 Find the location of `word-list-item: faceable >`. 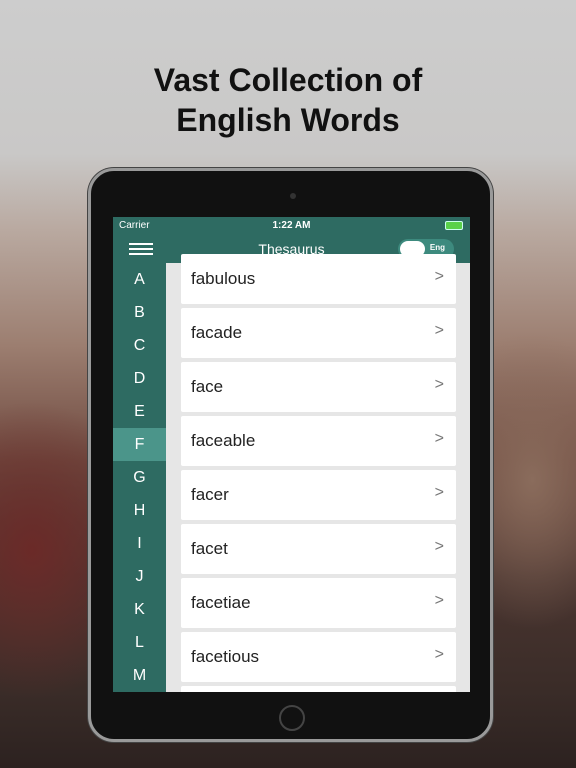

word-list-item: faceable > is located at coordinates (318, 441).